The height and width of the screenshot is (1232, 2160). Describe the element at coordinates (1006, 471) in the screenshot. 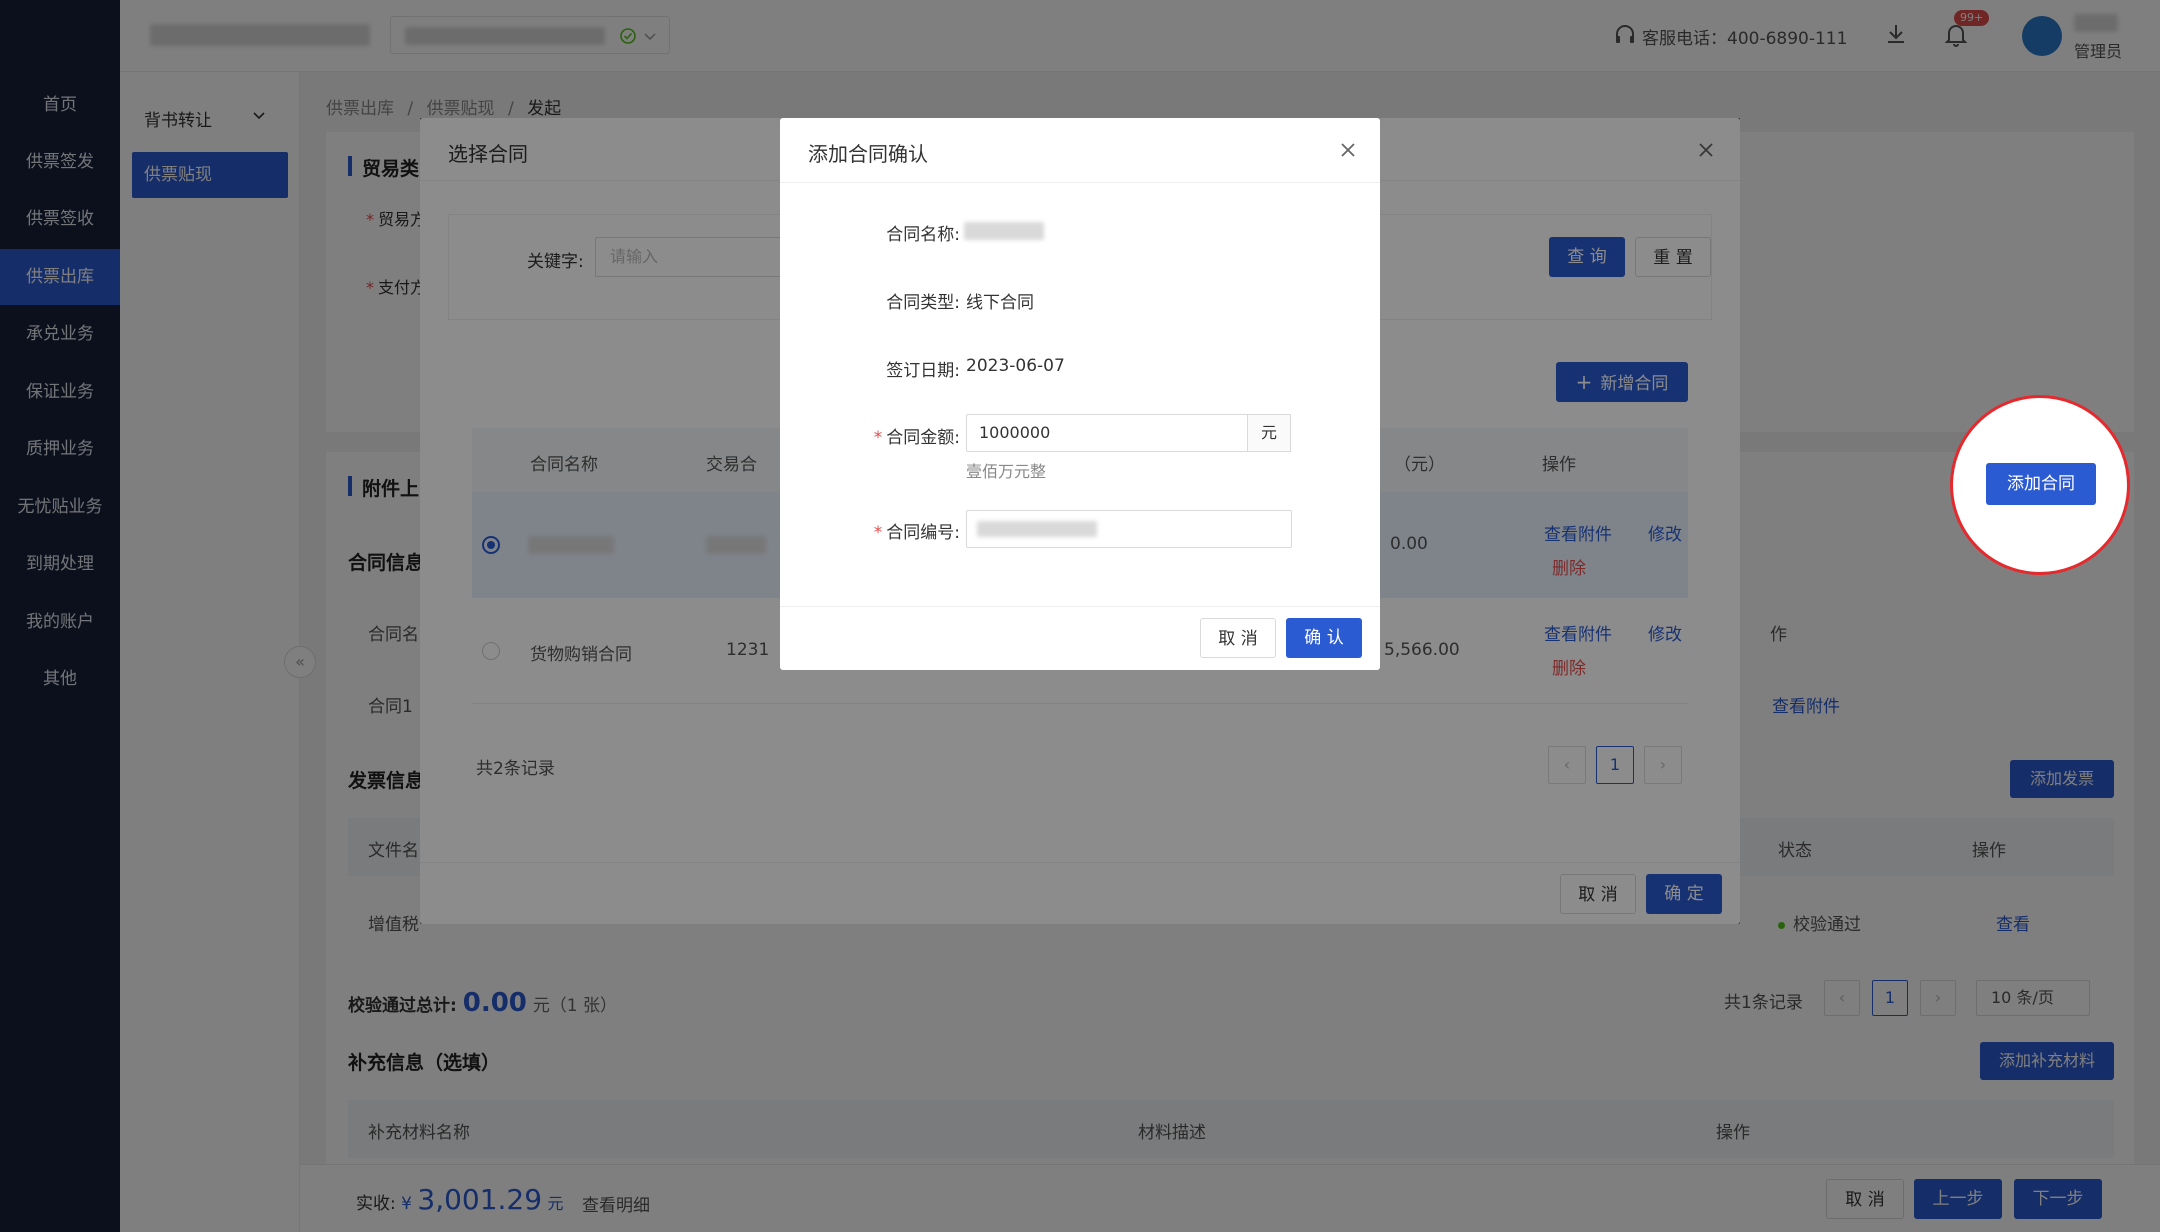

I see `amount-in-words: 壹佰万元整` at that location.